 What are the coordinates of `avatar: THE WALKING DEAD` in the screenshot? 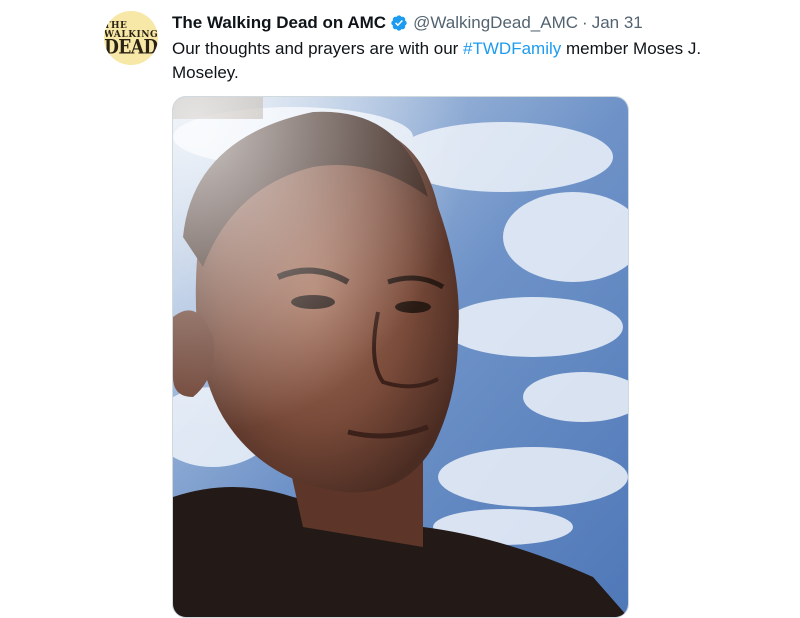 It's located at (131, 38).